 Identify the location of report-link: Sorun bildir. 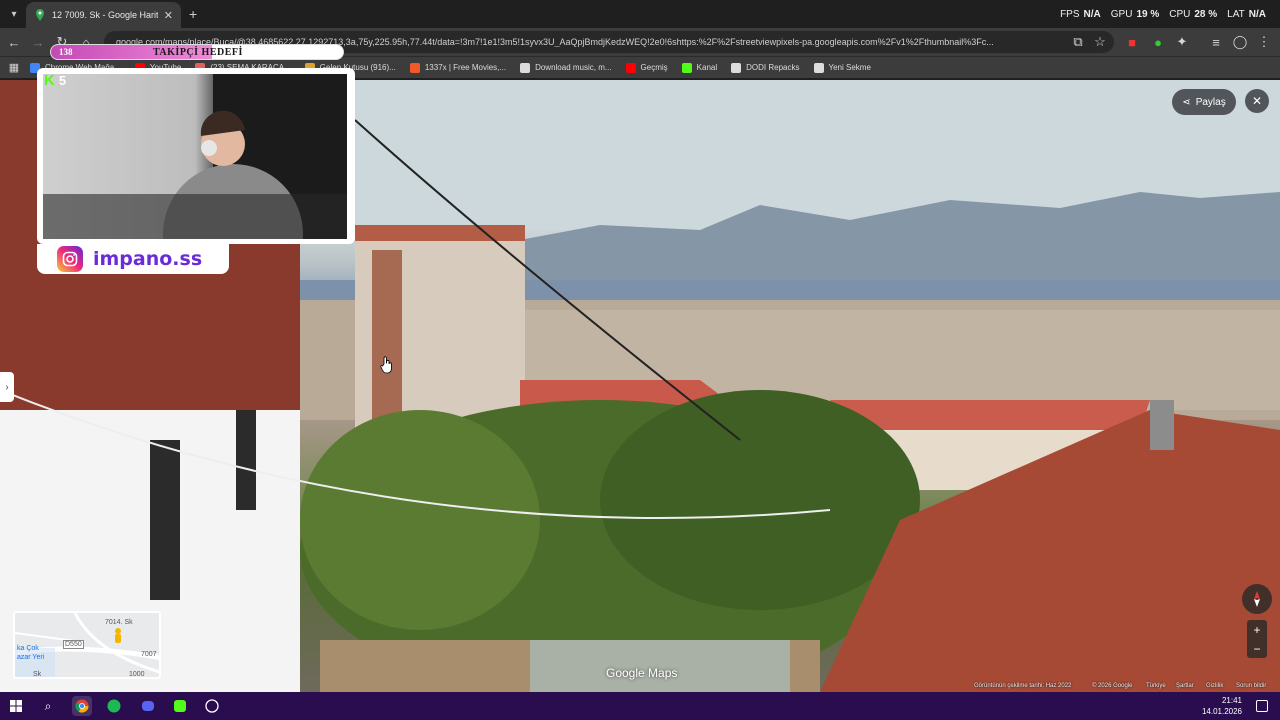
(1251, 686).